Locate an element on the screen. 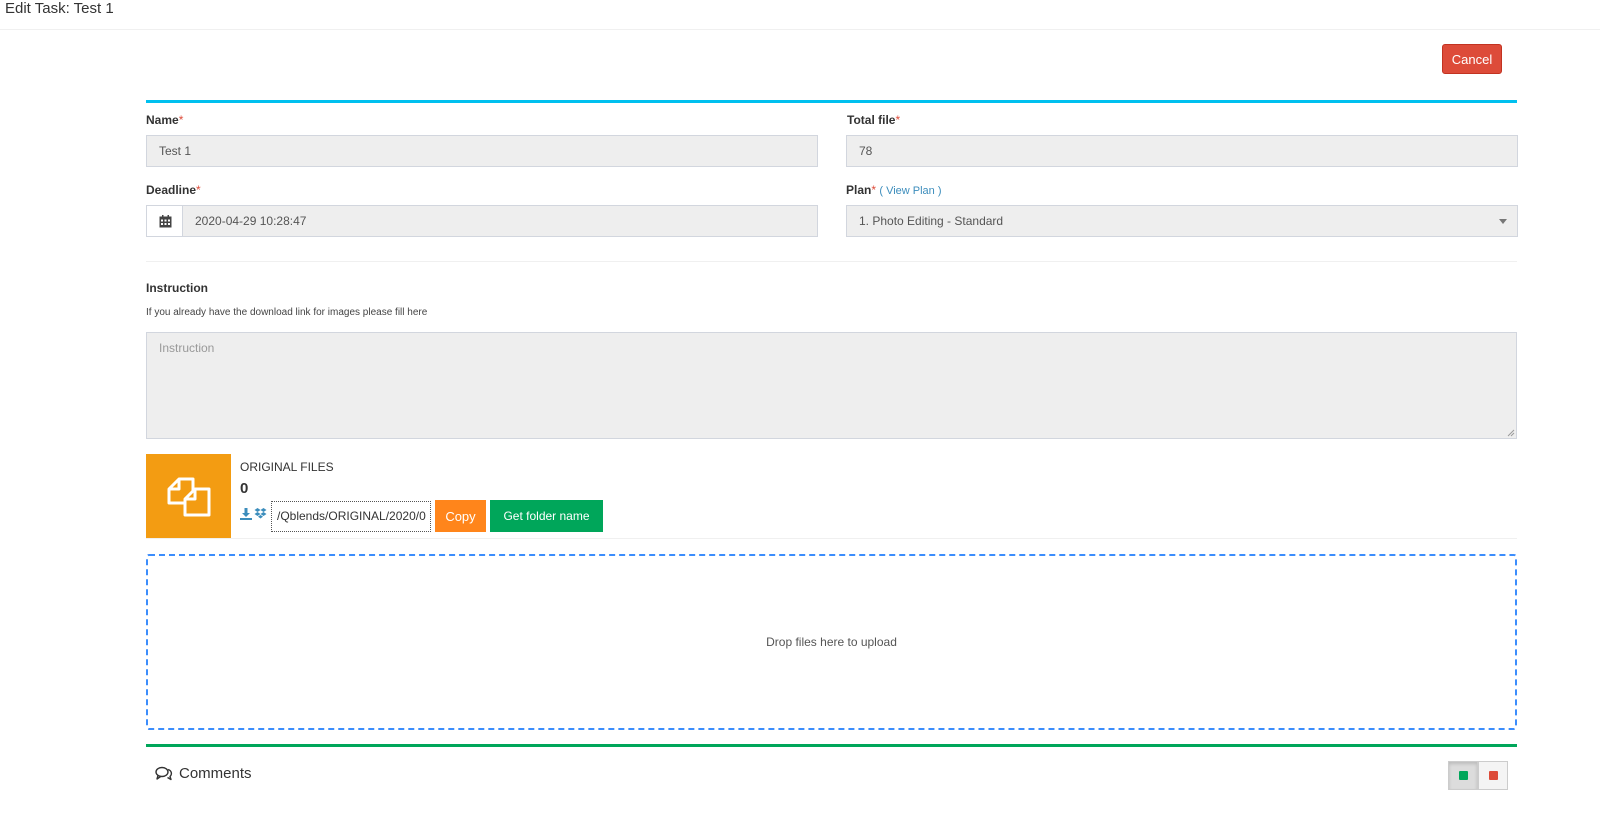 This screenshot has width=1600, height=824. comments-icon is located at coordinates (164, 773).